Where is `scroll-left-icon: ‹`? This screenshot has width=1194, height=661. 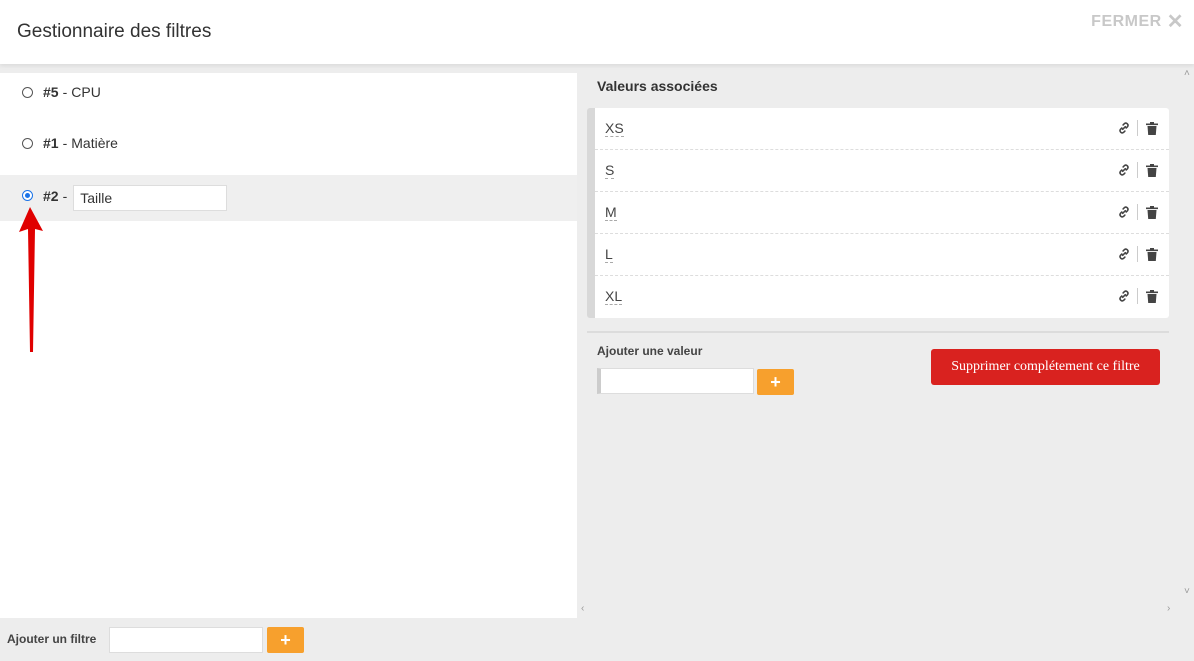
scroll-left-icon: ‹ is located at coordinates (582, 608).